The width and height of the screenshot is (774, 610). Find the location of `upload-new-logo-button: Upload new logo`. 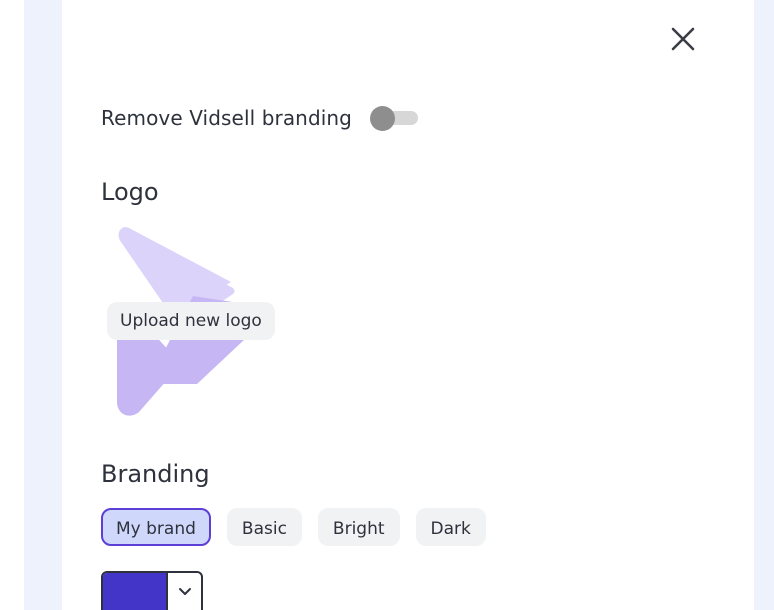

upload-new-logo-button: Upload new logo is located at coordinates (191, 321).